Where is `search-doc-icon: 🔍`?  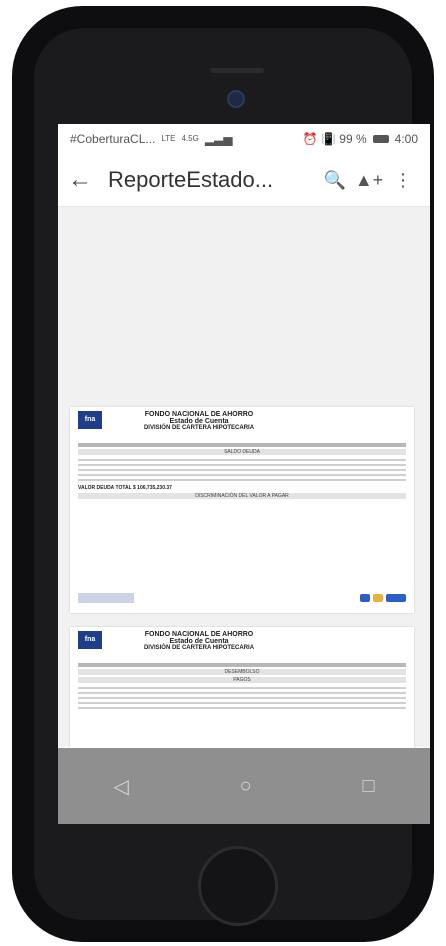
search-doc-icon: 🔍 is located at coordinates (335, 180).